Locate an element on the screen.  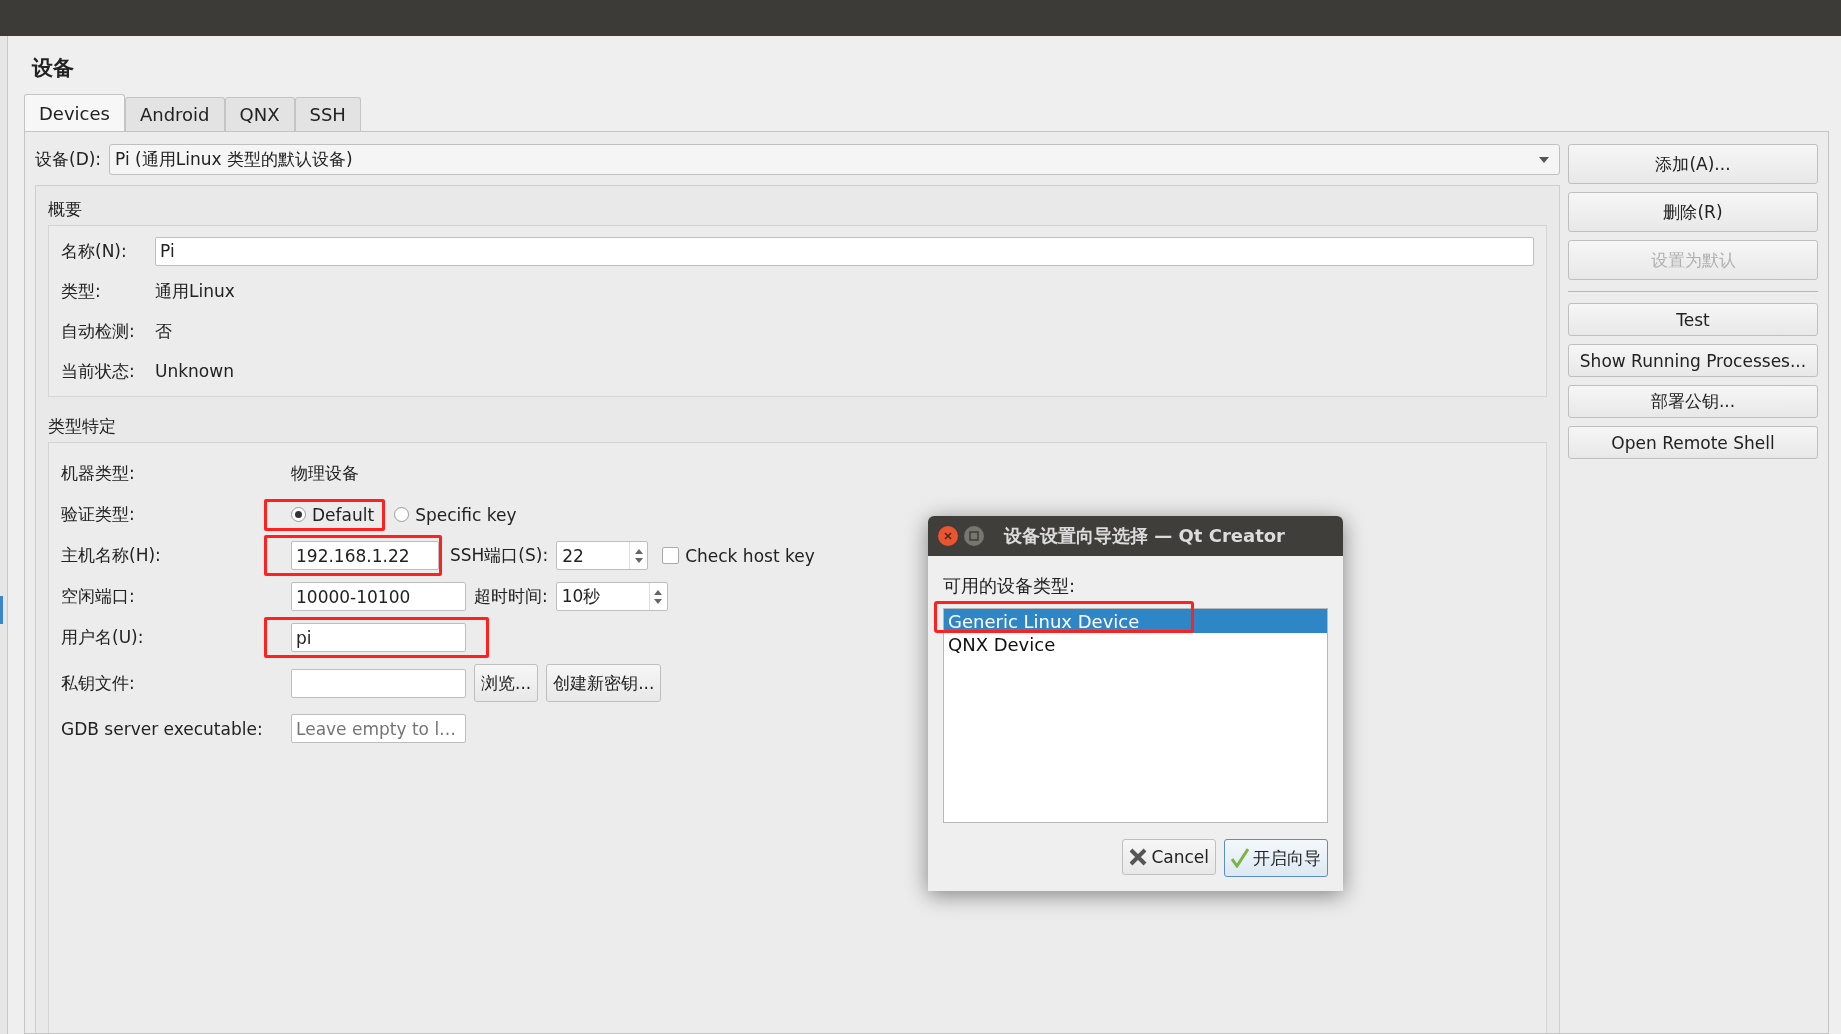
device-label: 设备(D): is located at coordinates (68, 159).